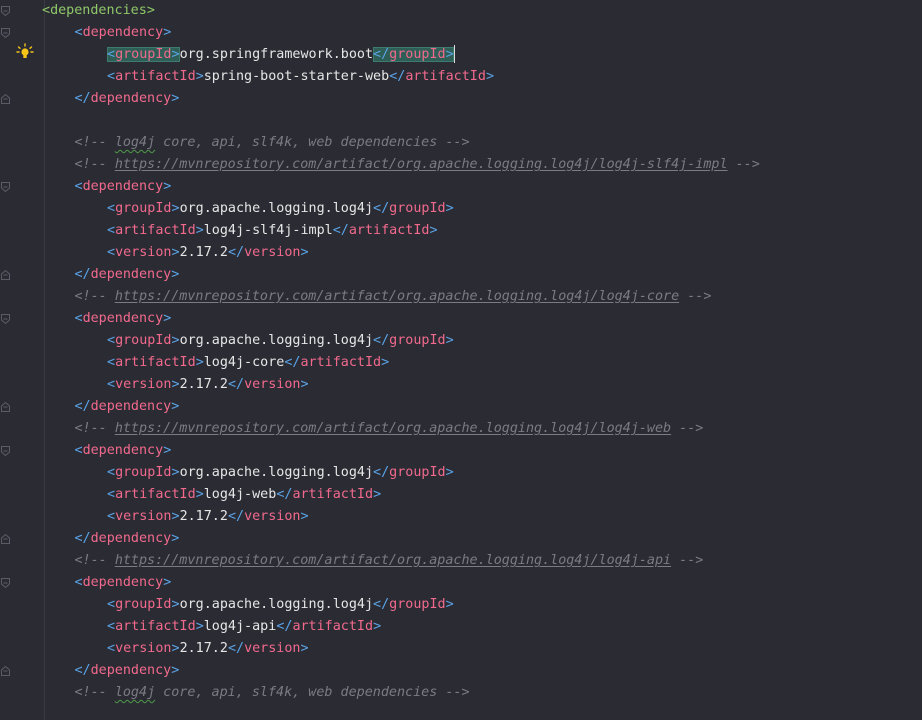 The image size is (922, 720). What do you see at coordinates (244, 495) in the screenshot?
I see `code-line: <artifactId>log4j-web</artifactId>` at bounding box center [244, 495].